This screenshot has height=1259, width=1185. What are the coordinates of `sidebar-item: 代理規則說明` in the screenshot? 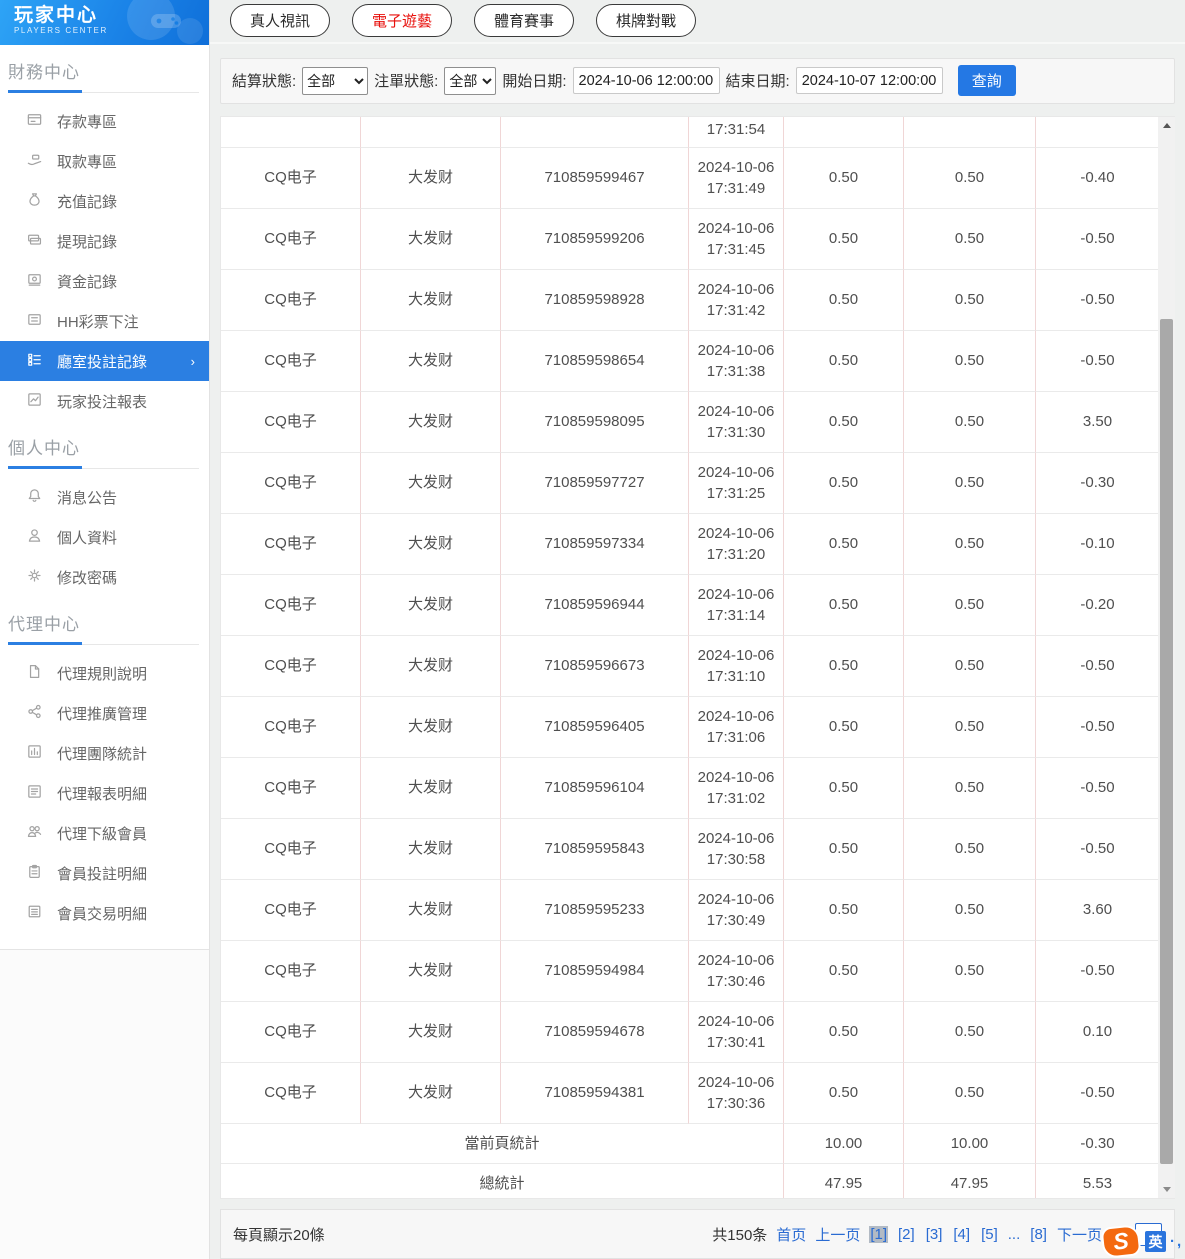 It's located at (104, 673).